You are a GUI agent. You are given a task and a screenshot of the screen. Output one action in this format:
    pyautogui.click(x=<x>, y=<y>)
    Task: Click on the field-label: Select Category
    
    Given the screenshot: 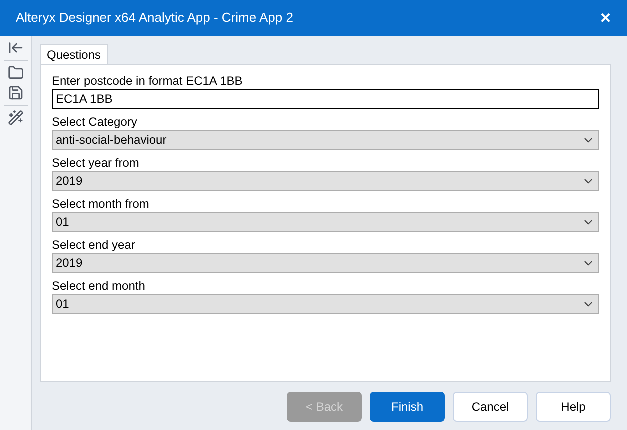 What is the action you would take?
    pyautogui.click(x=95, y=122)
    